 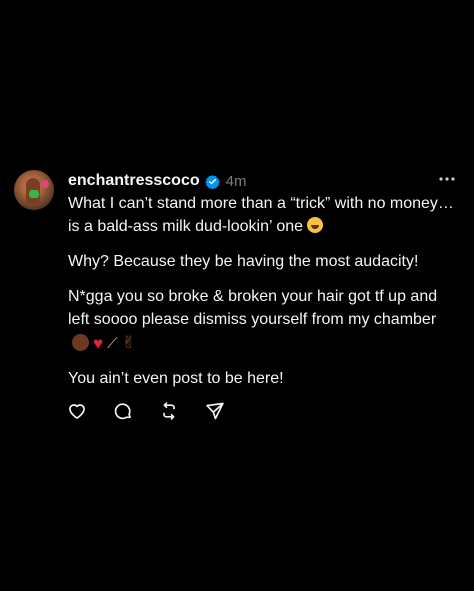 What do you see at coordinates (212, 181) in the screenshot?
I see `verified-badge-icon` at bounding box center [212, 181].